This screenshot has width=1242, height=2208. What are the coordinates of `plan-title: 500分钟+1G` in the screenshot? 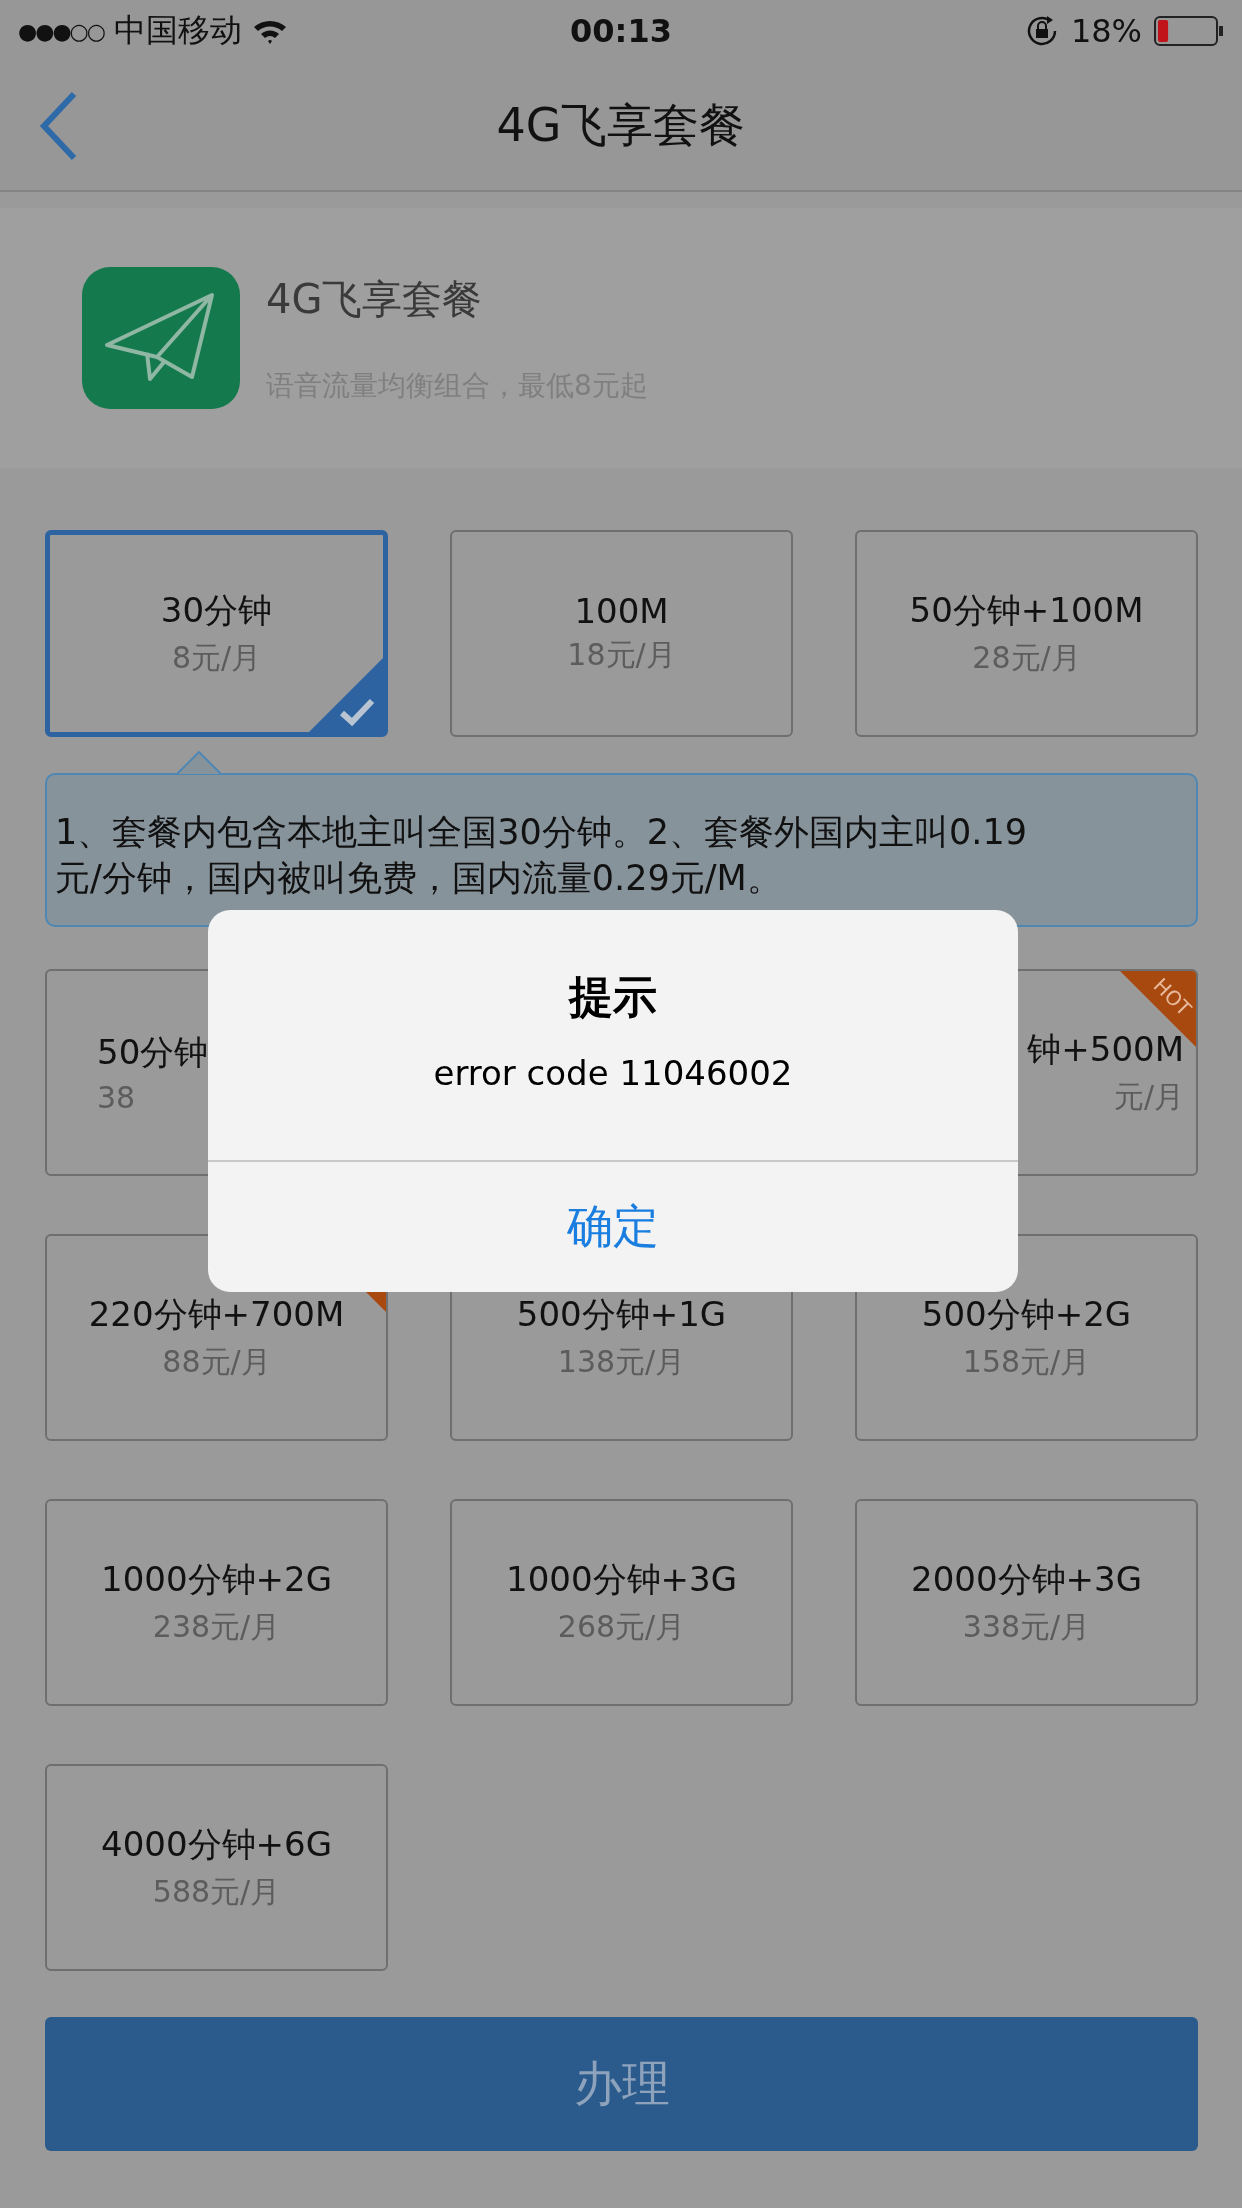 It's located at (621, 1314).